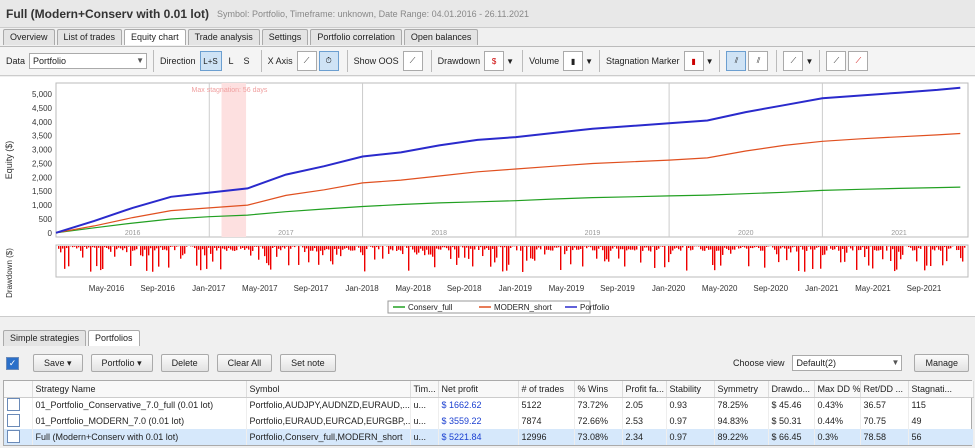 This screenshot has height=448, width=975. I want to click on data-select: Portfolio ▼, so click(88, 61).